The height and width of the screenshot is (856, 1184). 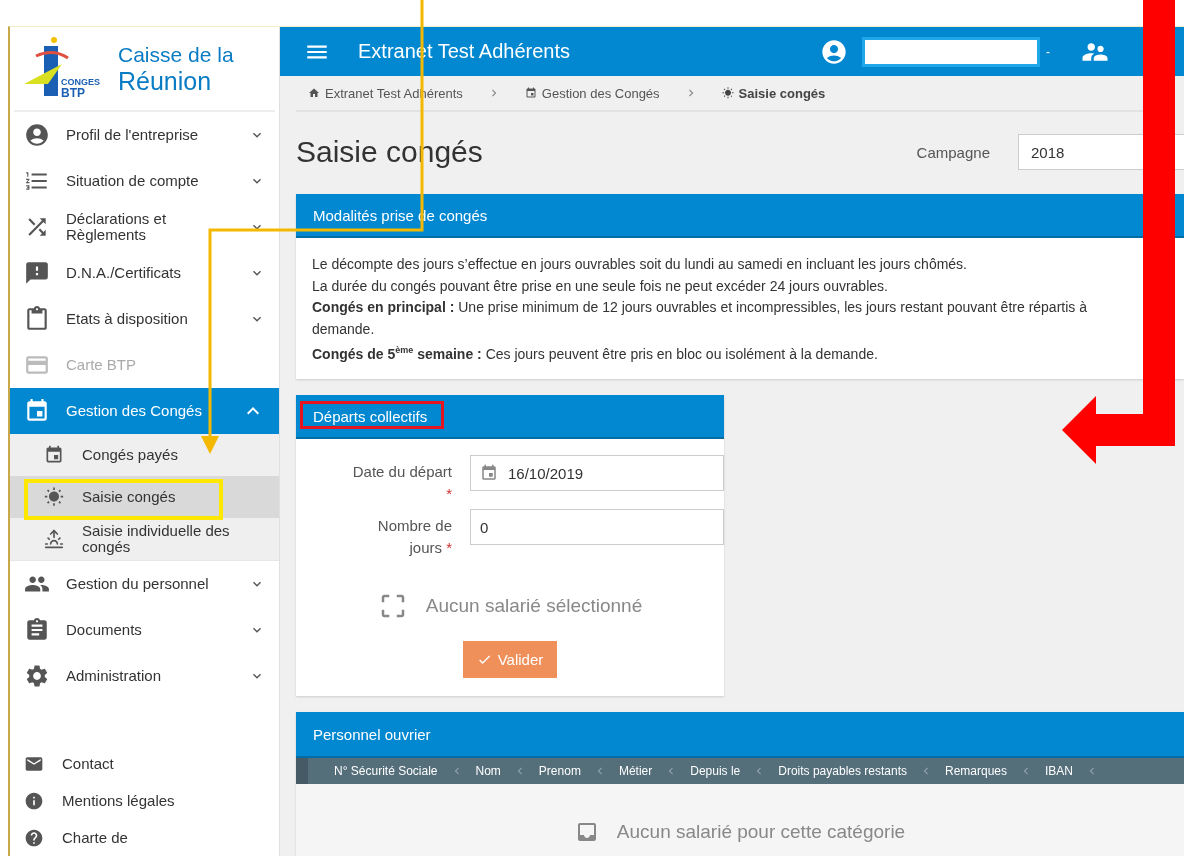 I want to click on card-header: Personnel ouvrier, so click(x=740, y=735).